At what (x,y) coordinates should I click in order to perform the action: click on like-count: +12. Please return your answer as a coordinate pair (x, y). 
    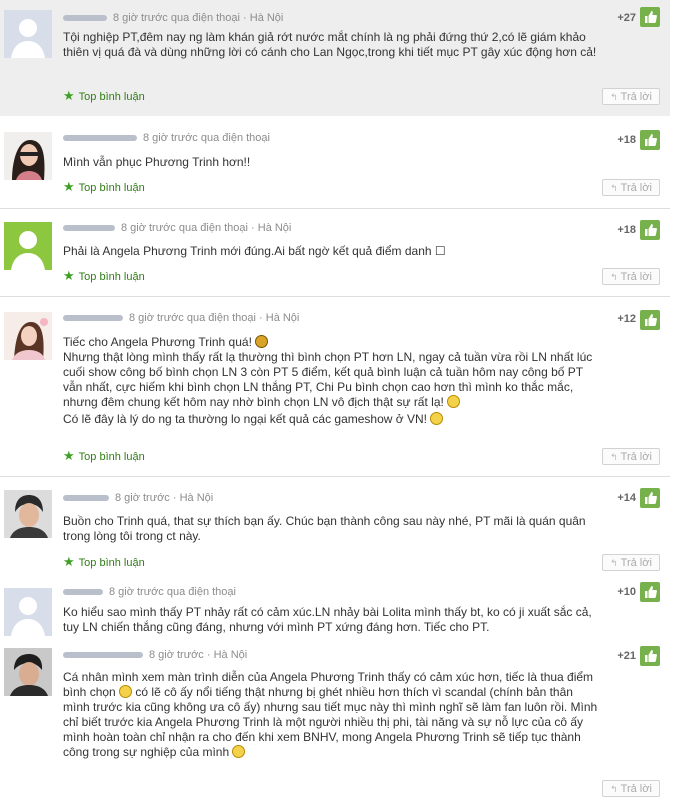
    Looking at the image, I should click on (626, 319).